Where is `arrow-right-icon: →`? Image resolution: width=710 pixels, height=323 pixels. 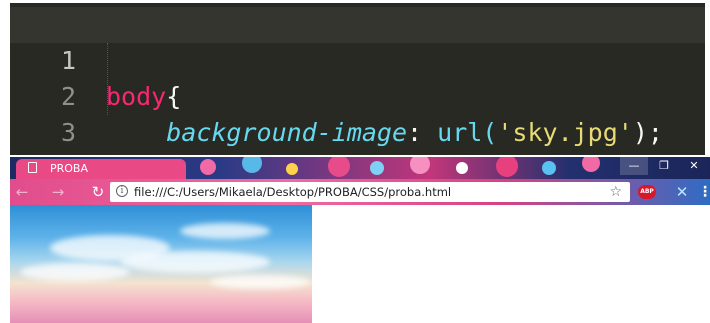 arrow-right-icon: → is located at coordinates (58, 192).